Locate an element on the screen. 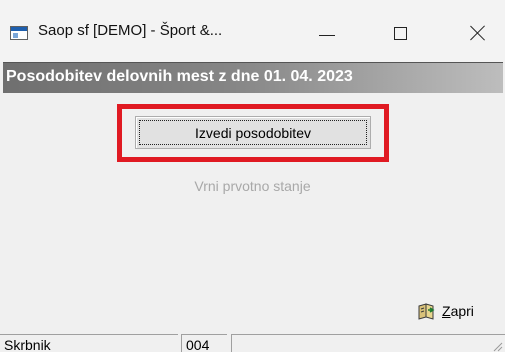  maximize-icon is located at coordinates (400, 33).